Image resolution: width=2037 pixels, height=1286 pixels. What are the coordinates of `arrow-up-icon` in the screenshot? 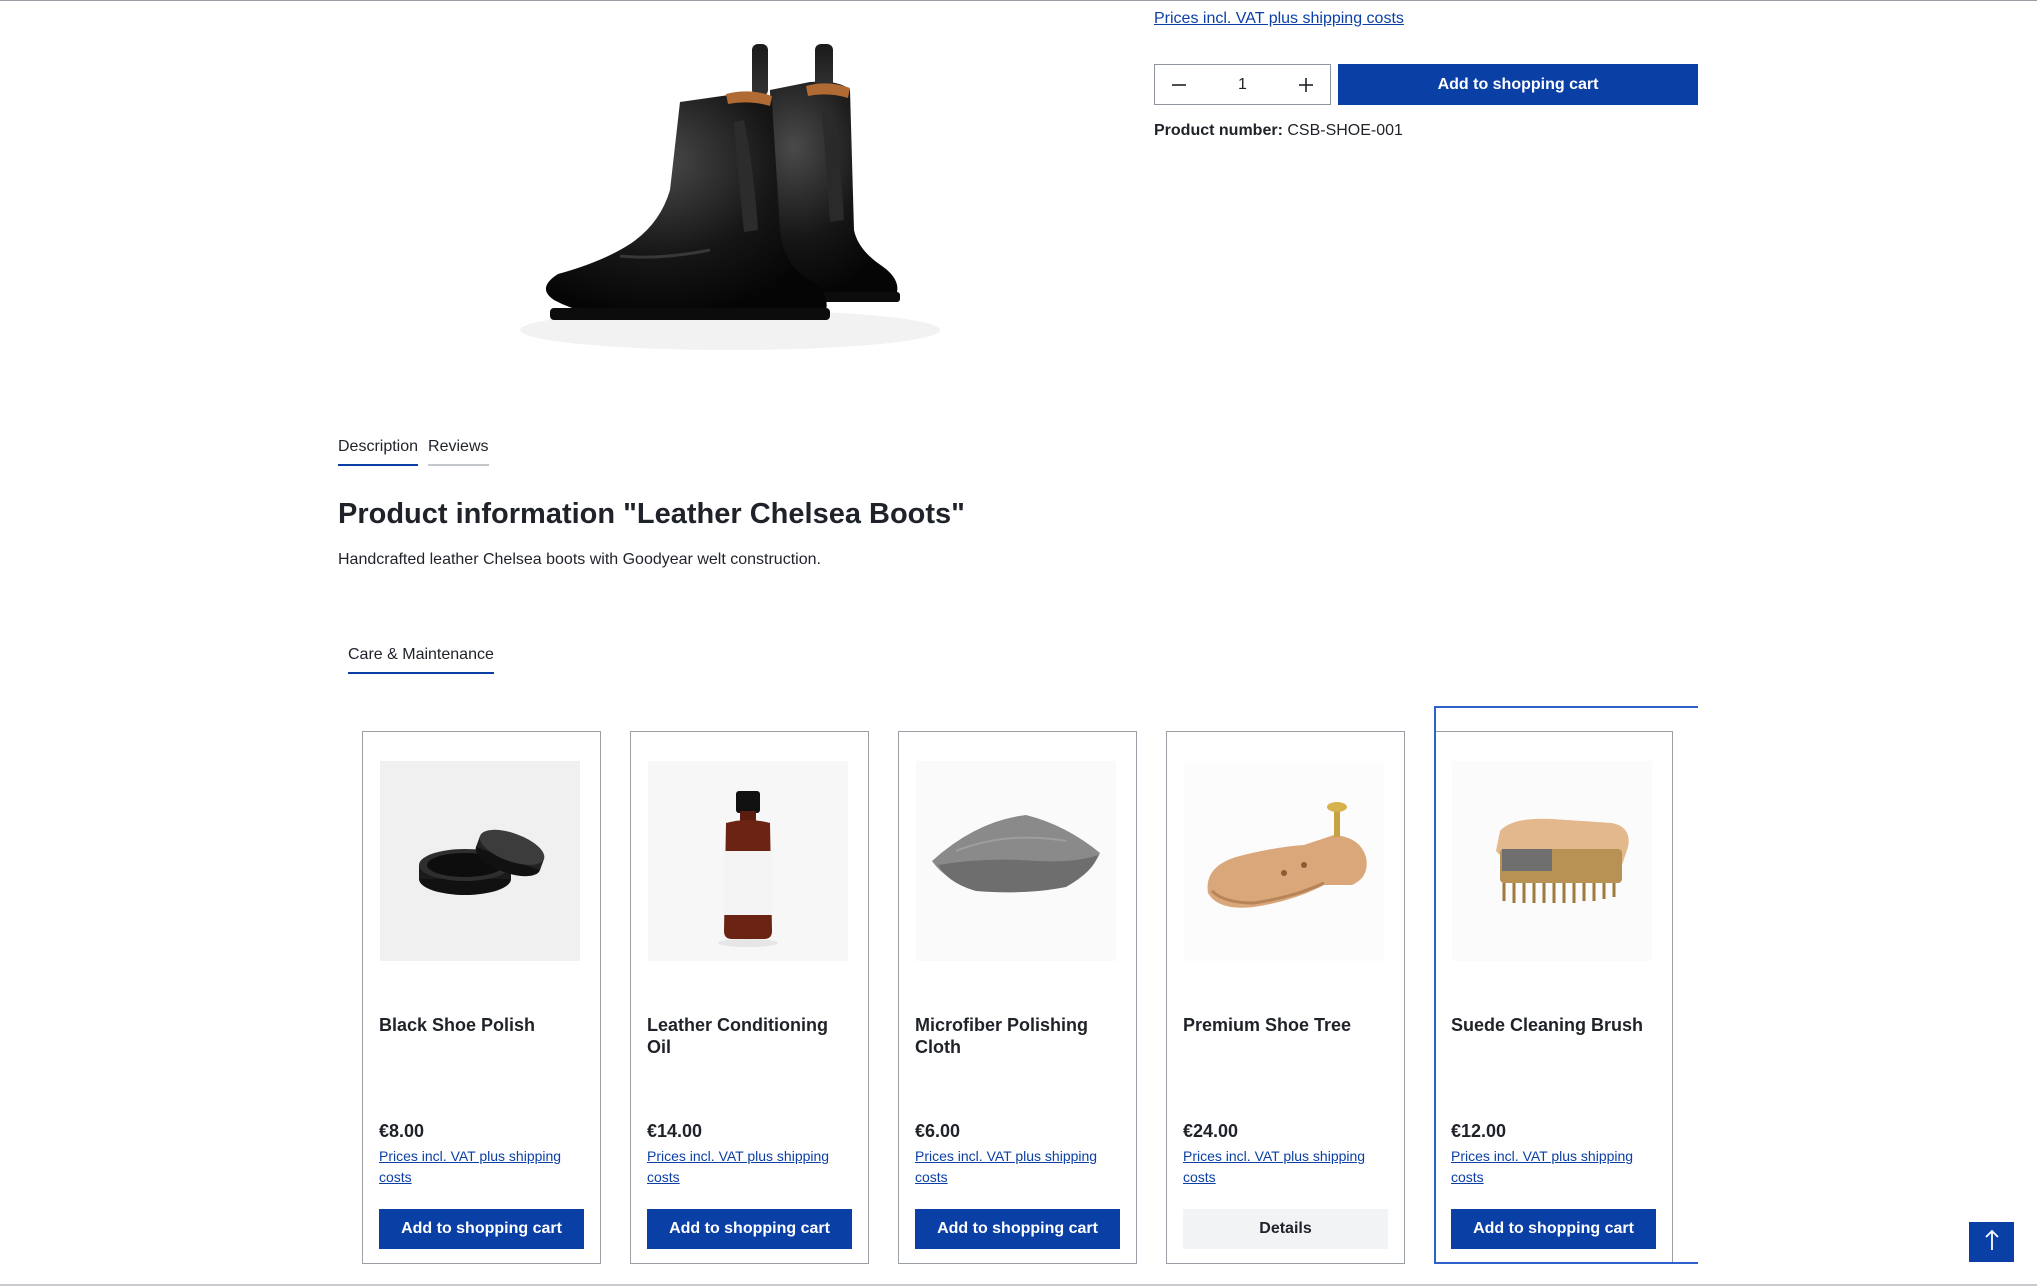 It's located at (1992, 1242).